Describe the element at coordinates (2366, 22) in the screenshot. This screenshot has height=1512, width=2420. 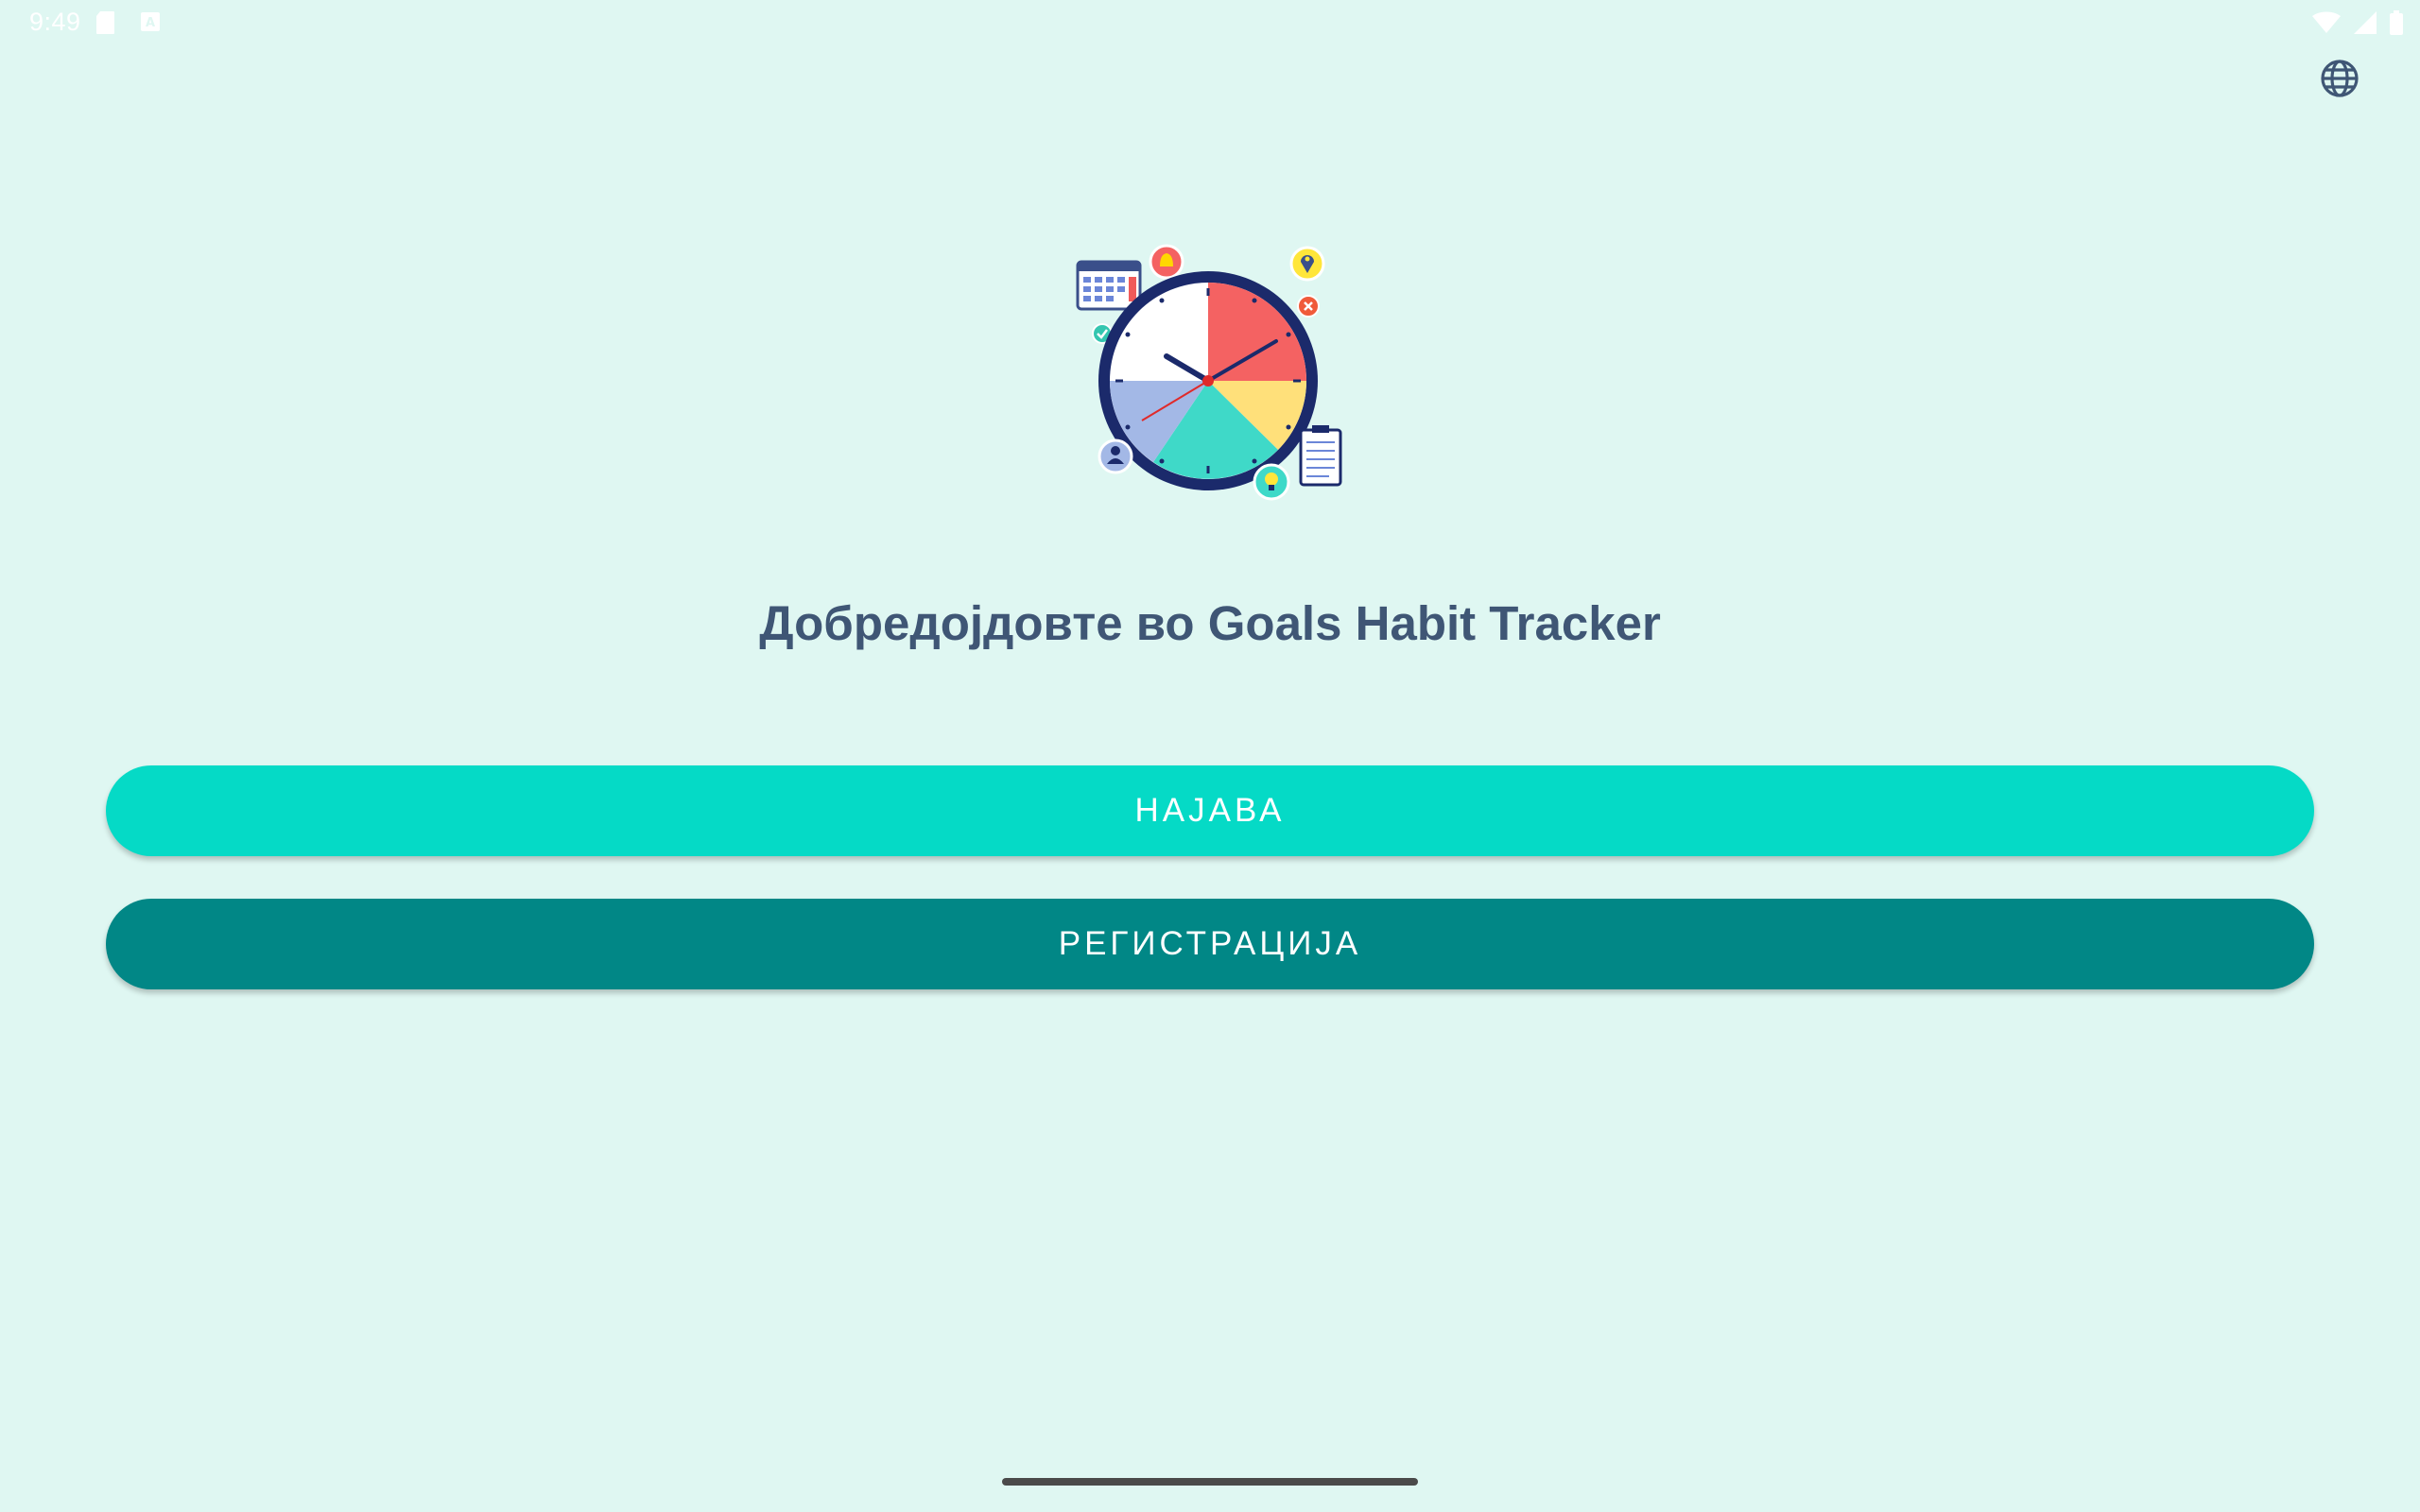
I see `signal-icon` at that location.